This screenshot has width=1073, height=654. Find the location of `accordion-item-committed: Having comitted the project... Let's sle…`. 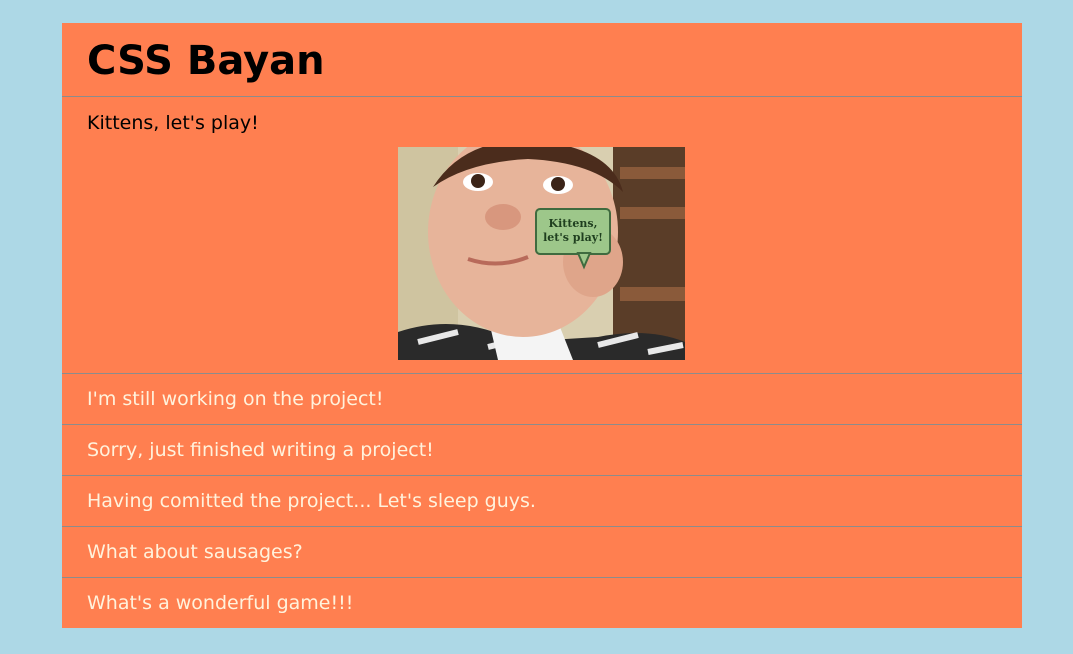

accordion-item-committed: Having comitted the project... Let's sle… is located at coordinates (542, 501).